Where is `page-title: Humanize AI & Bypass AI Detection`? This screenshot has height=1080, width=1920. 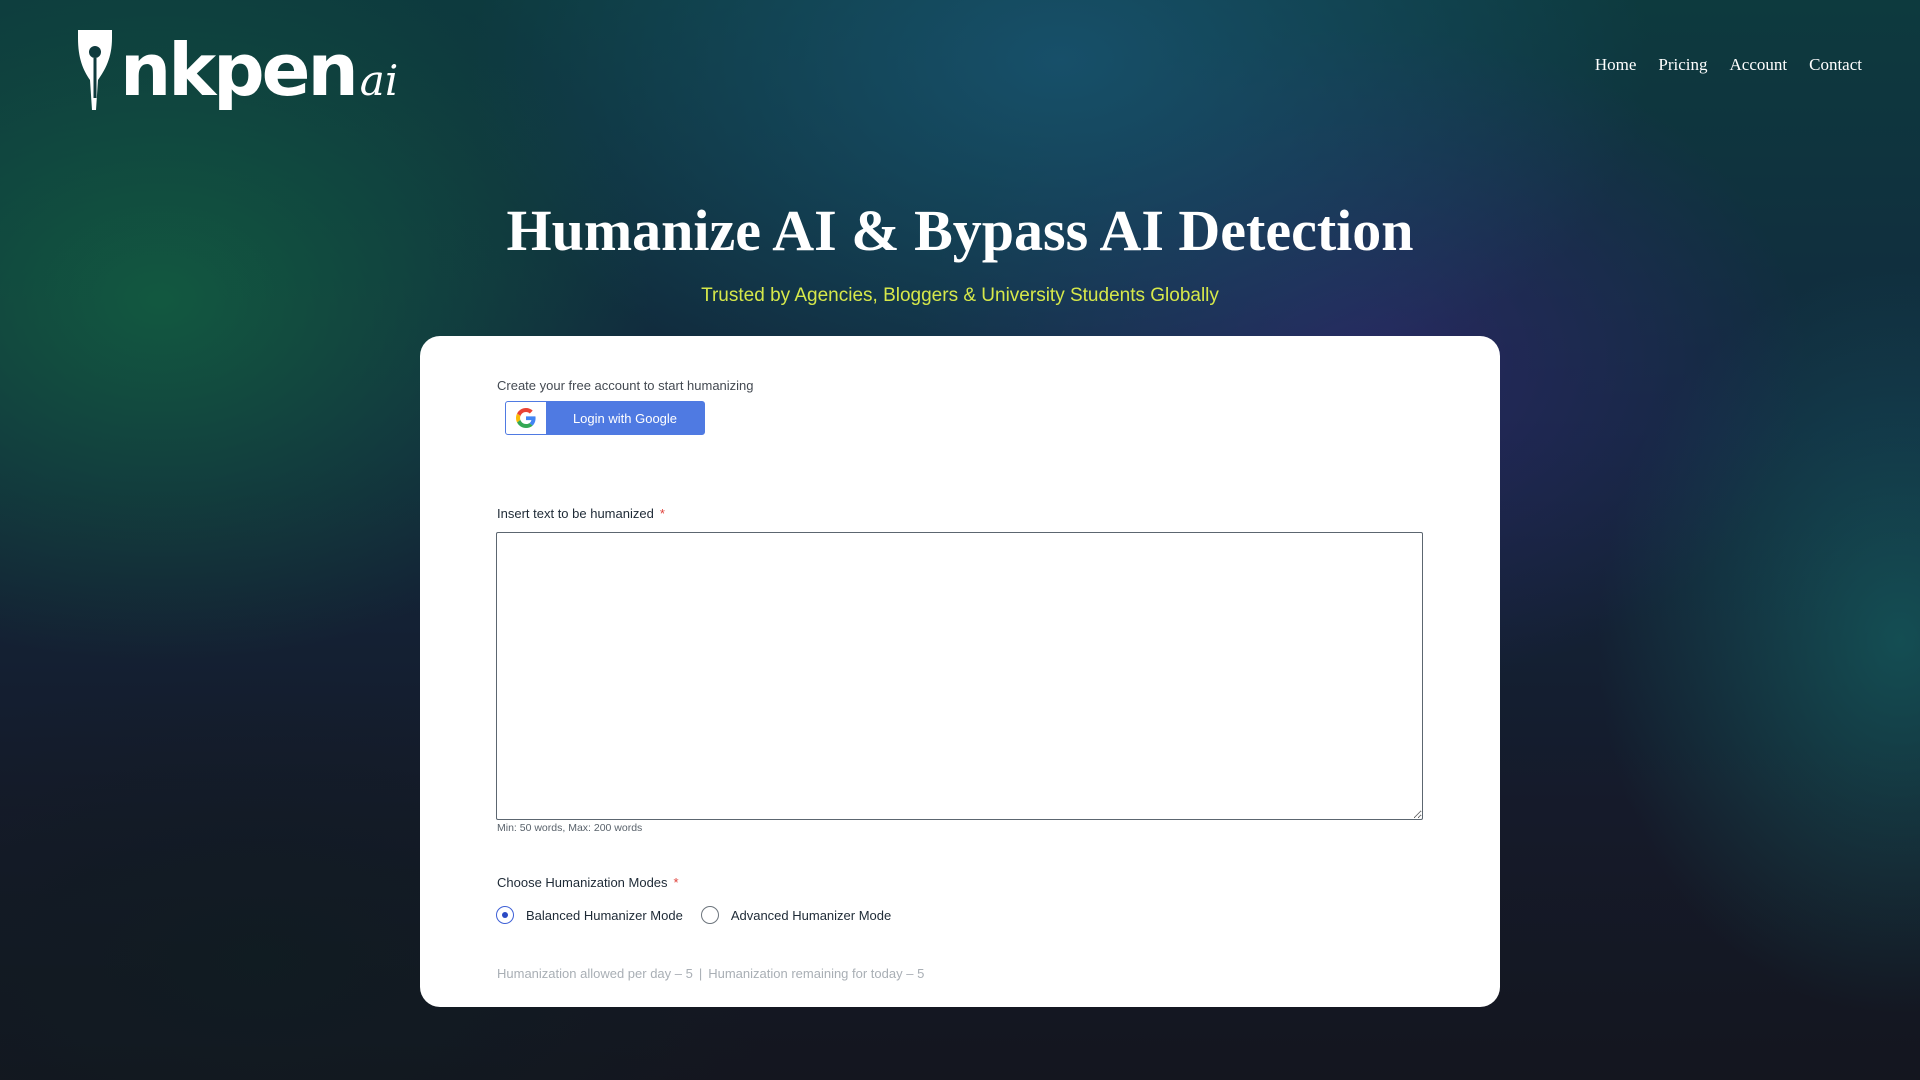
page-title: Humanize AI & Bypass AI Detection is located at coordinates (960, 230).